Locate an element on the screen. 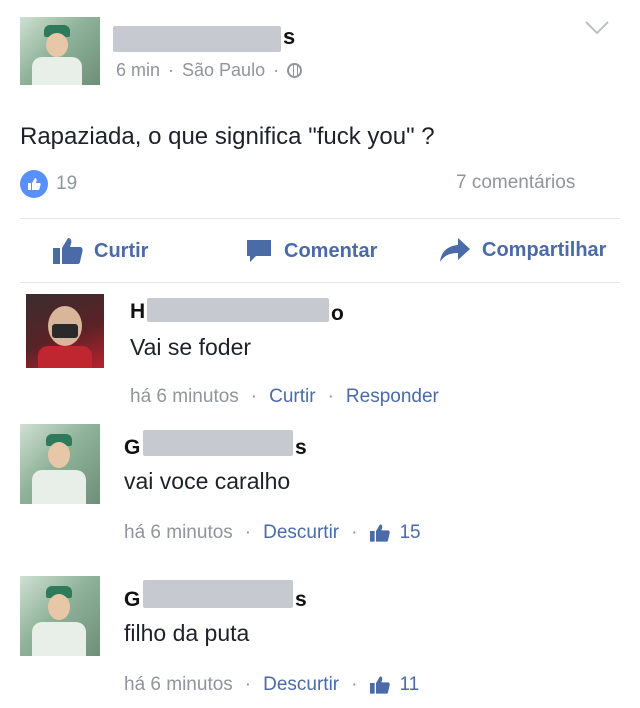 The image size is (640, 708). comment-text: vai voce caralho is located at coordinates (207, 481).